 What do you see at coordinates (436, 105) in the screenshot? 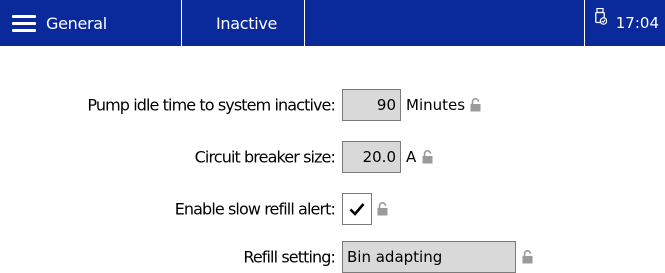
I see `pump-idle-unit: Minutes` at bounding box center [436, 105].